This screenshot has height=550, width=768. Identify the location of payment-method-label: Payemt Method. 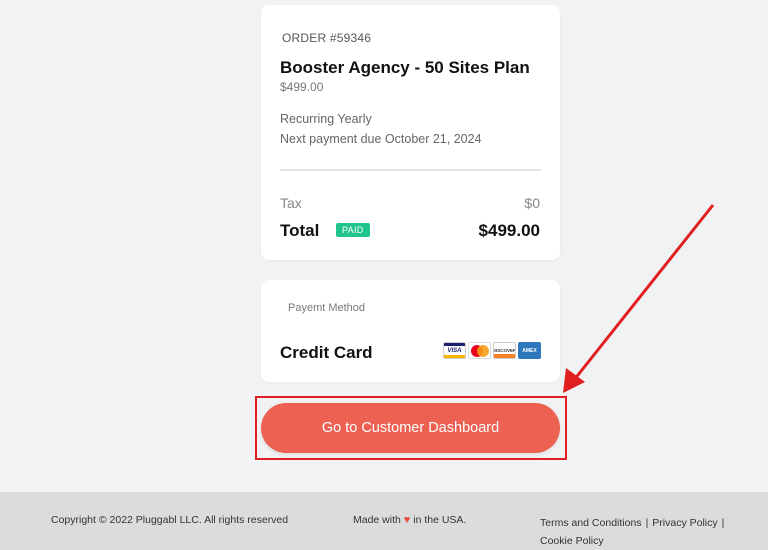
(327, 308).